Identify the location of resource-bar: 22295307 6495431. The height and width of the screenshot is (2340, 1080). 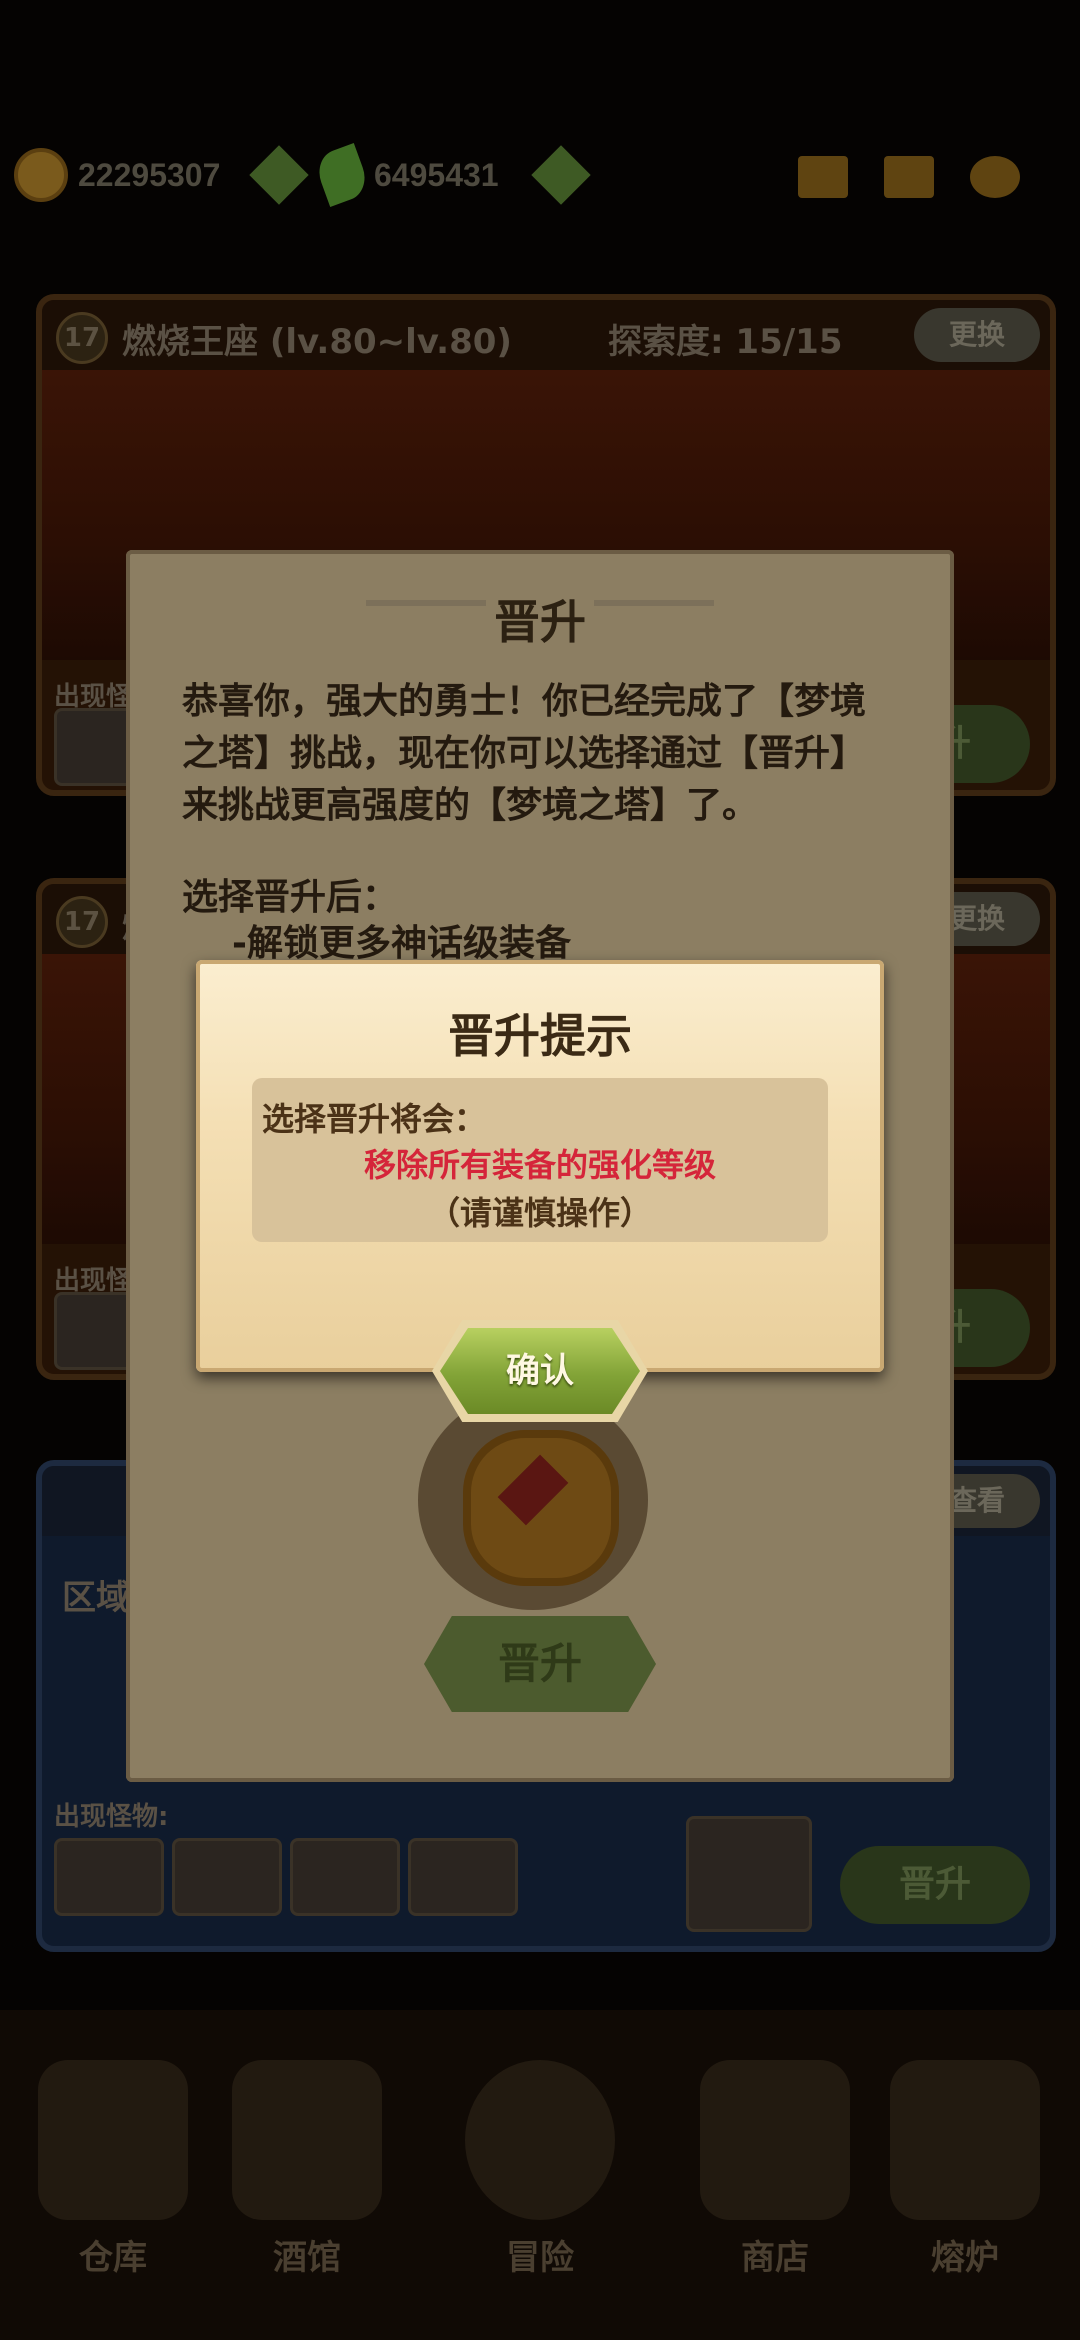
(540, 175).